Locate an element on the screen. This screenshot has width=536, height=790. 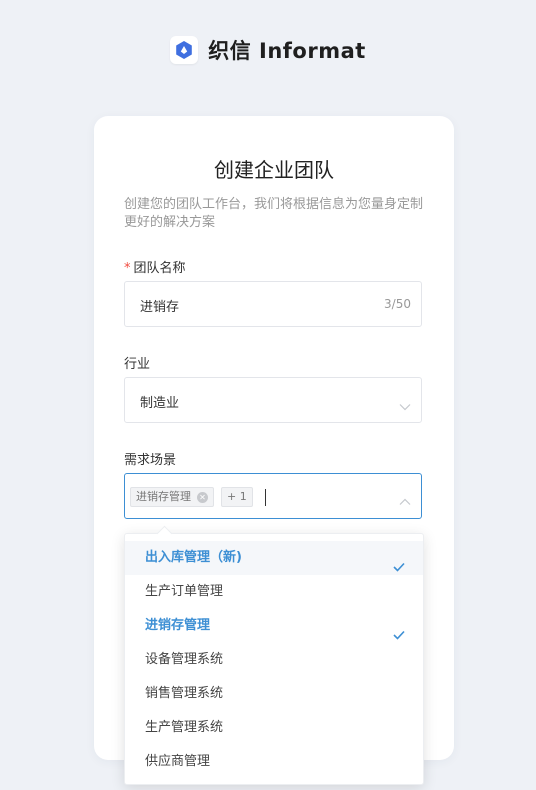
selected-tag-label: 进销存管理 is located at coordinates (163, 496).